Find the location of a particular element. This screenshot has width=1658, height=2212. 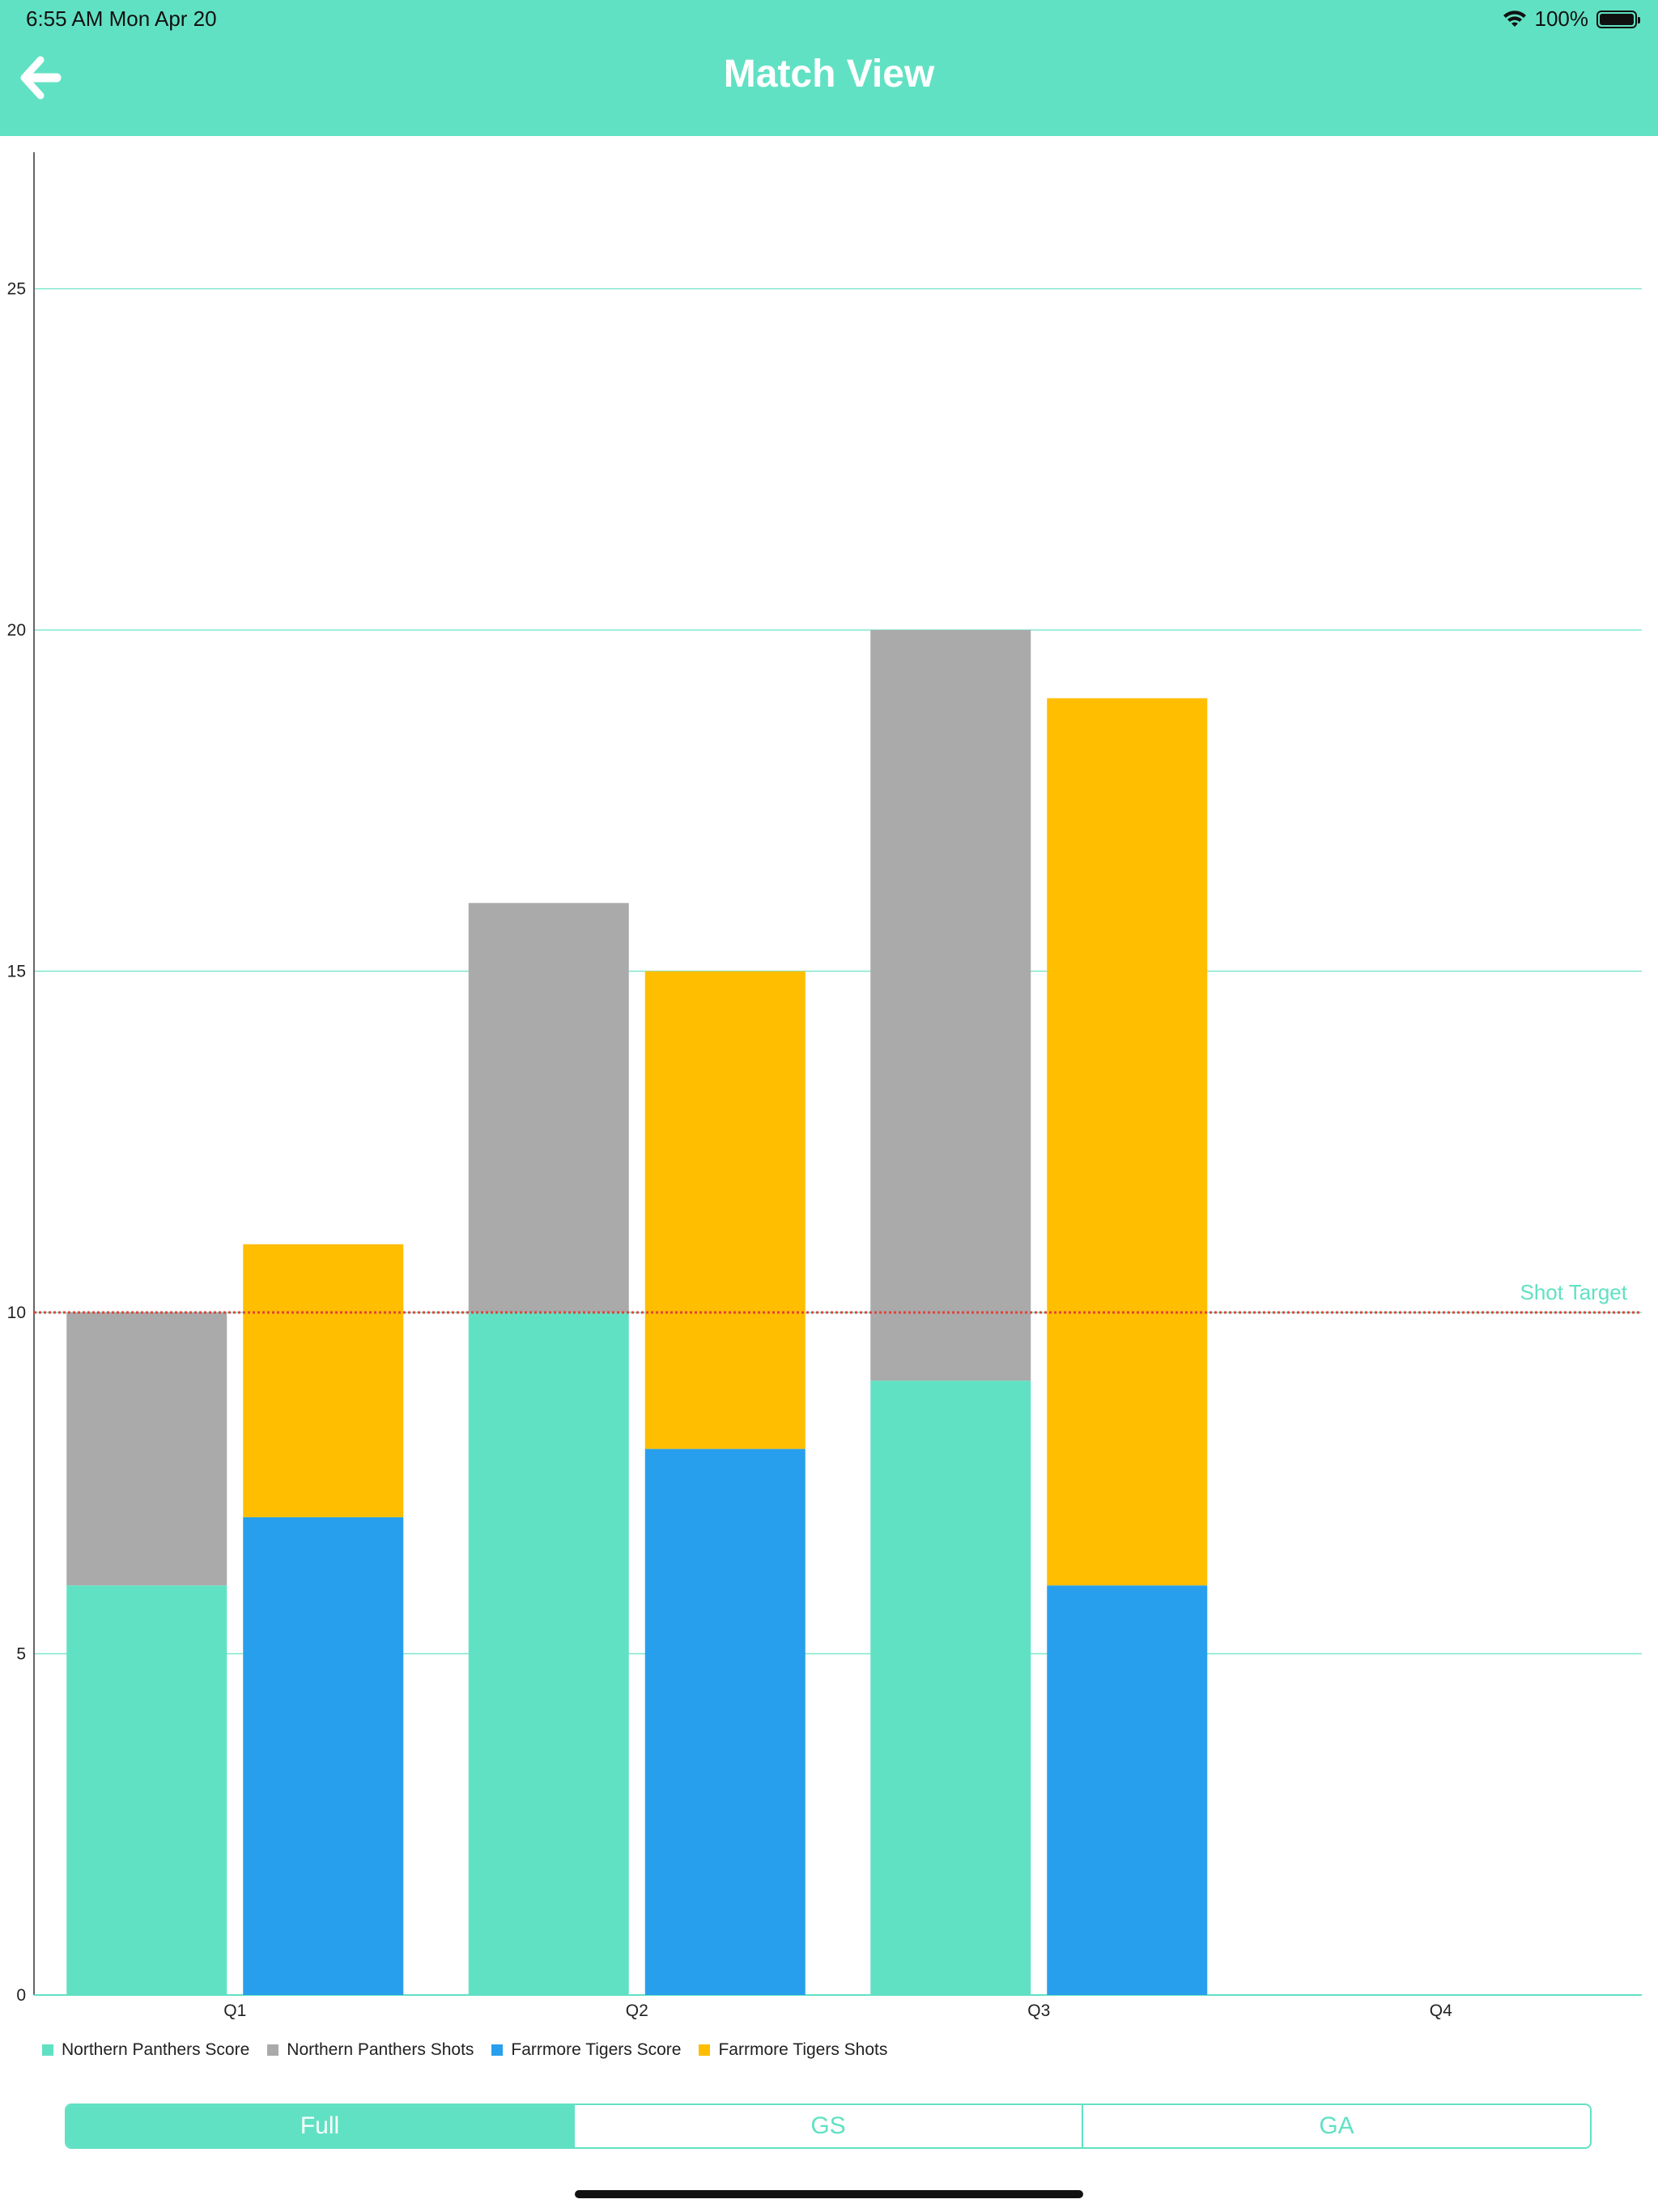

x-tick-label: Q2 is located at coordinates (637, 2011).